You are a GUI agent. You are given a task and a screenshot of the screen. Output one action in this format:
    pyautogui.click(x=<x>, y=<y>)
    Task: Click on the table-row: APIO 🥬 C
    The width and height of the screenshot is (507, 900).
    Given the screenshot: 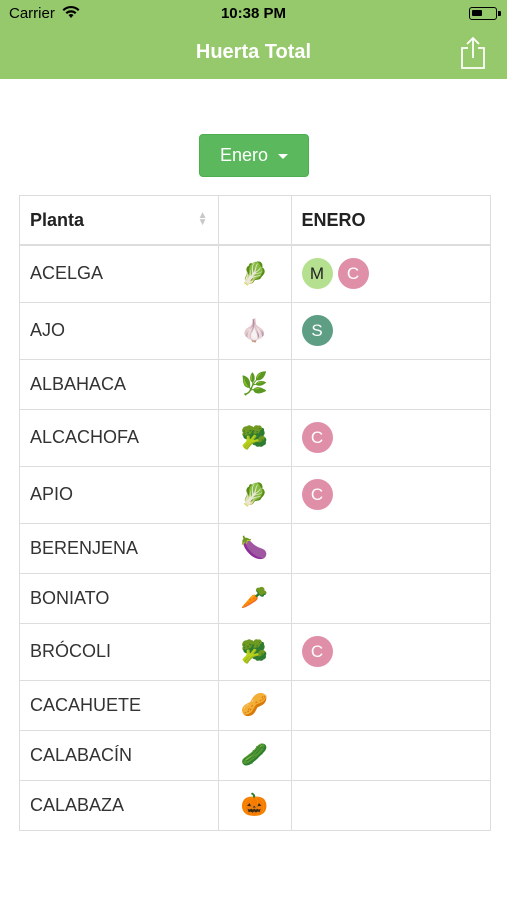 What is the action you would take?
    pyautogui.click(x=255, y=495)
    